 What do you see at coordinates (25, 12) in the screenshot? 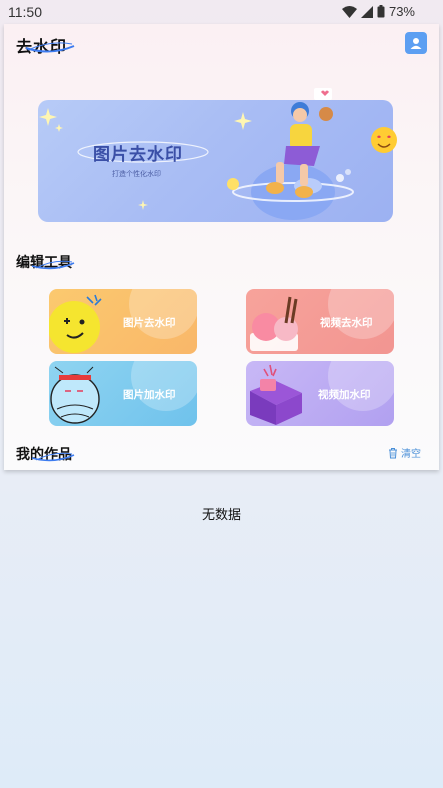
I see `status-time: 11:50` at bounding box center [25, 12].